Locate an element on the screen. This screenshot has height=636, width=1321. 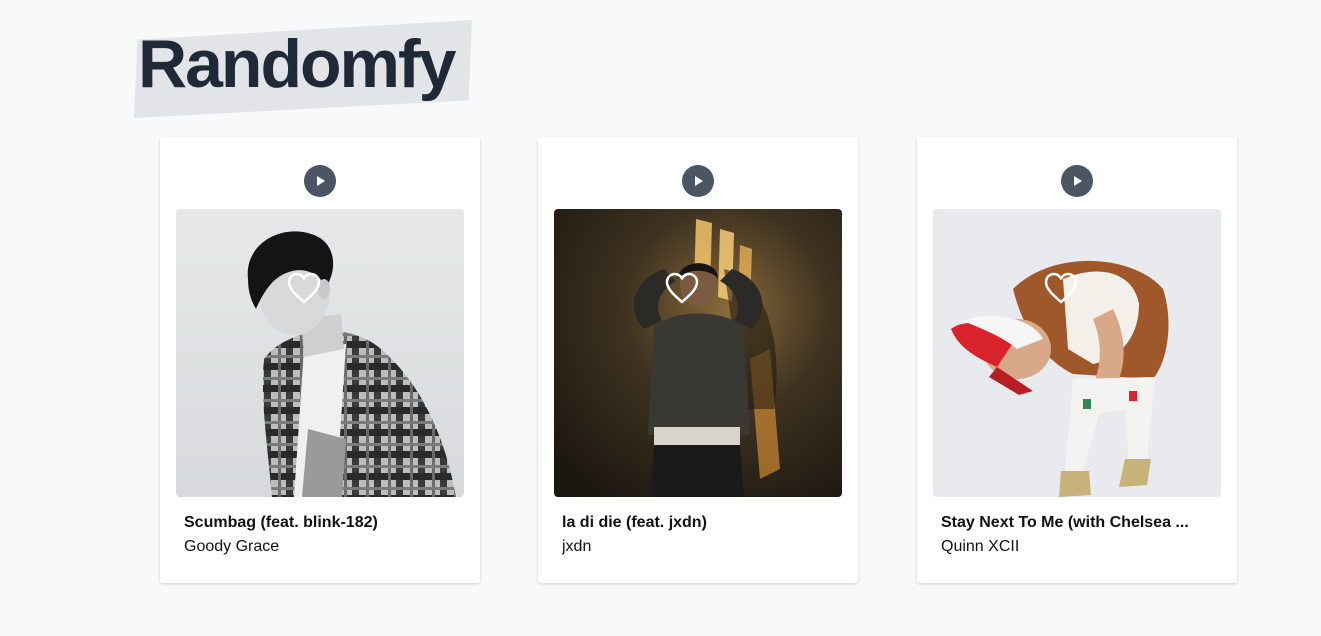
track-artist: Quinn XCII is located at coordinates (1077, 547).